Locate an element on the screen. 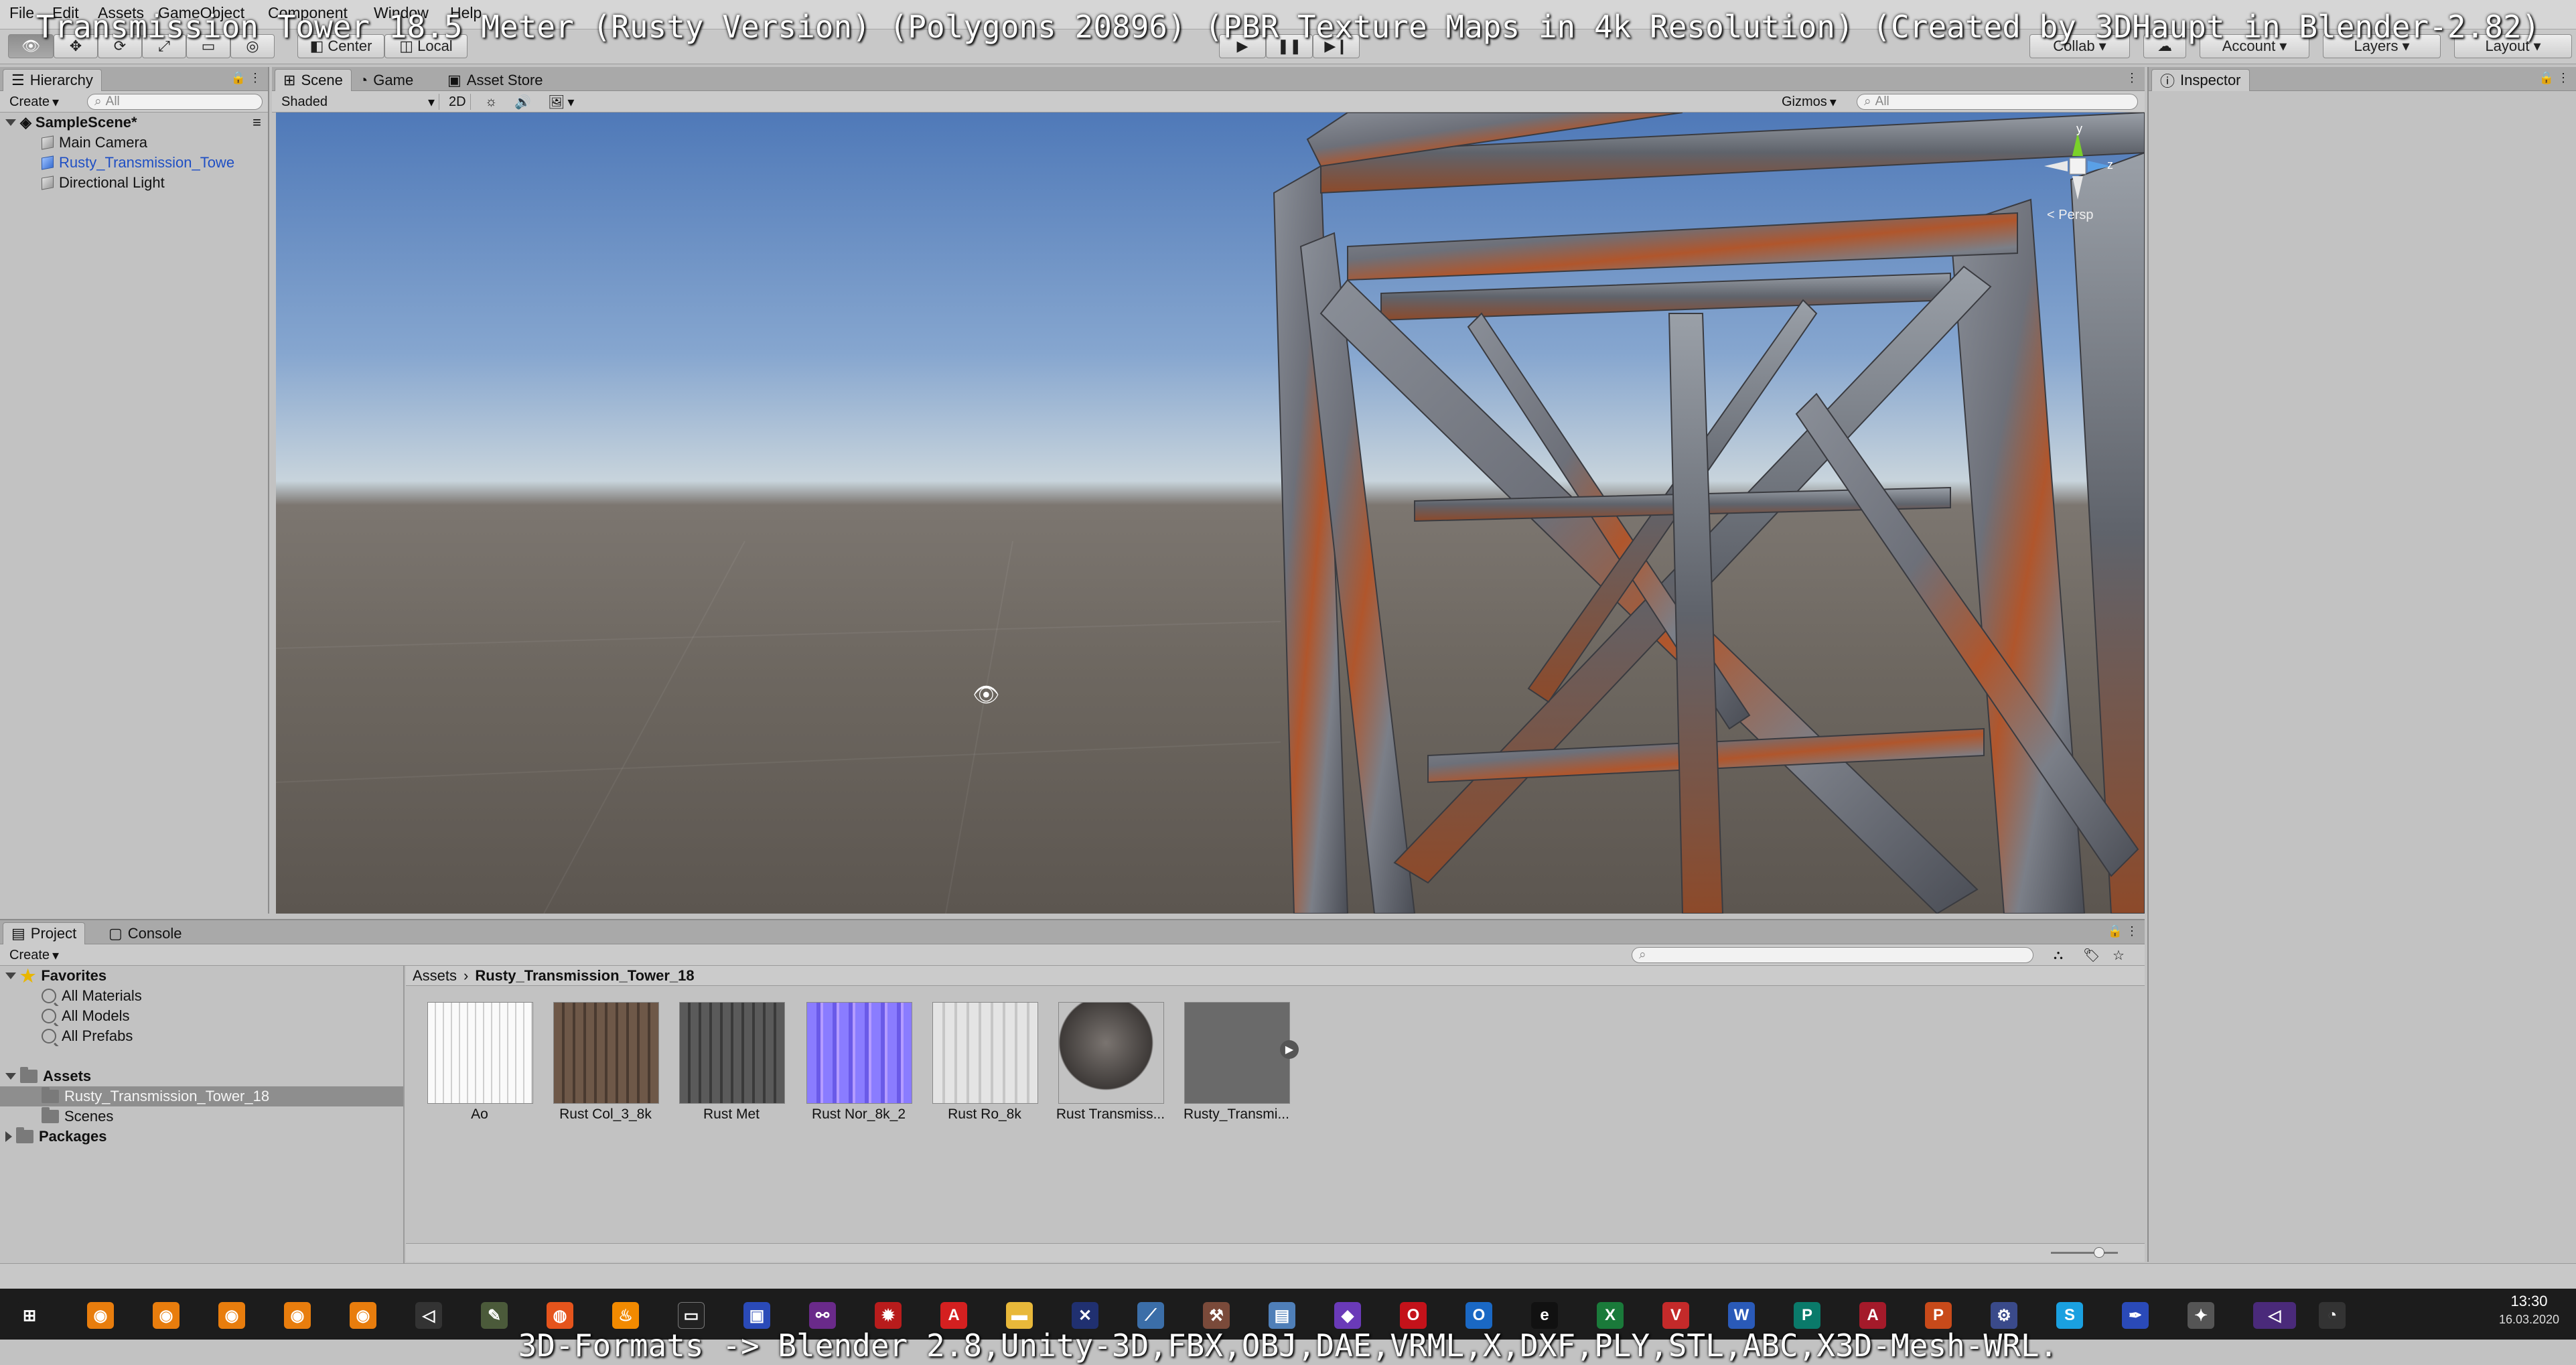  chart-taskbar-icon: ⟋ is located at coordinates (1150, 1315).